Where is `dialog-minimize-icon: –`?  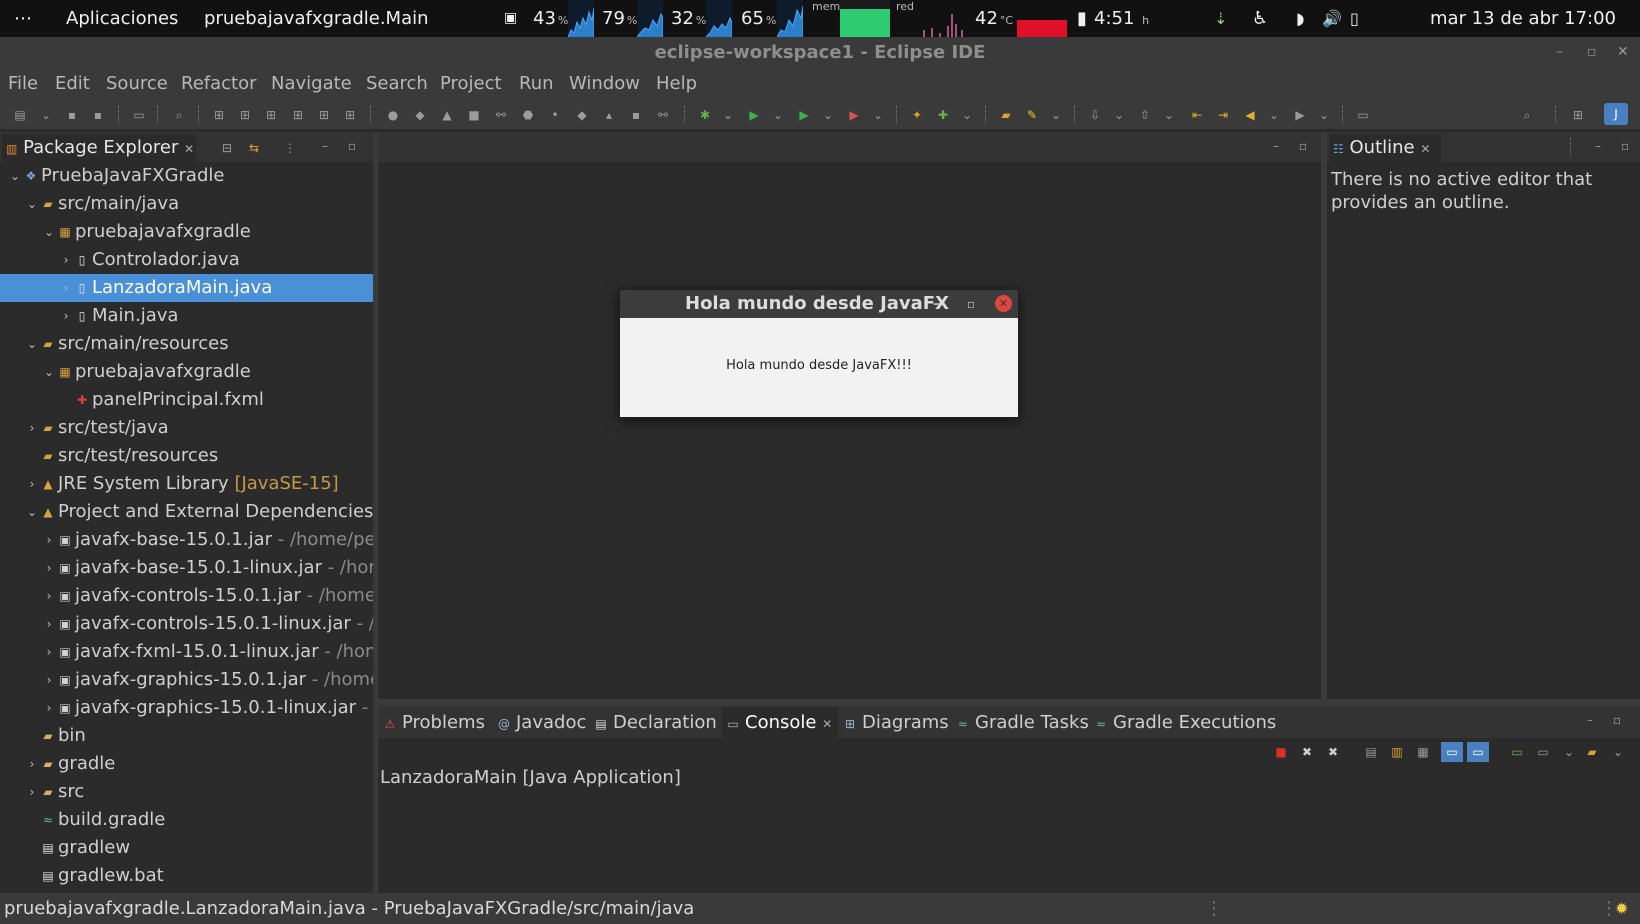 dialog-minimize-icon: – is located at coordinates (936, 304).